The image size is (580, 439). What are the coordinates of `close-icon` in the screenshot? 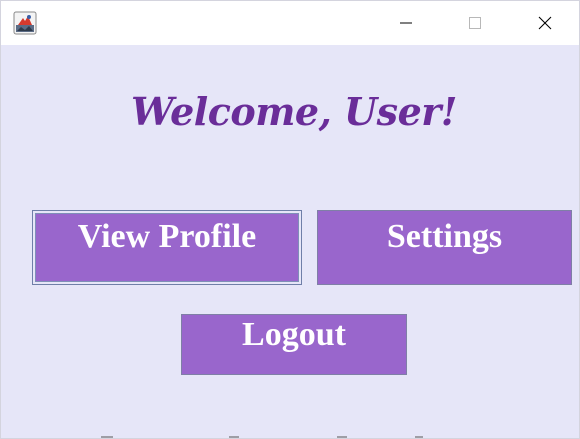 It's located at (545, 23).